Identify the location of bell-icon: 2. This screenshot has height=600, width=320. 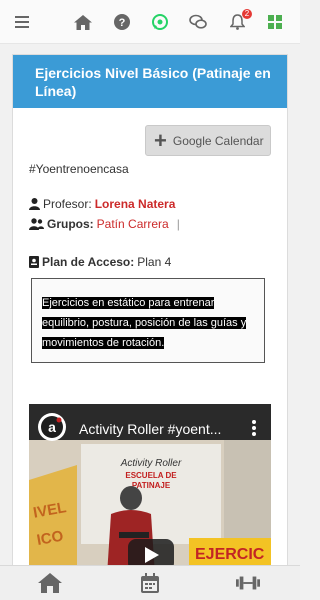
(239, 20).